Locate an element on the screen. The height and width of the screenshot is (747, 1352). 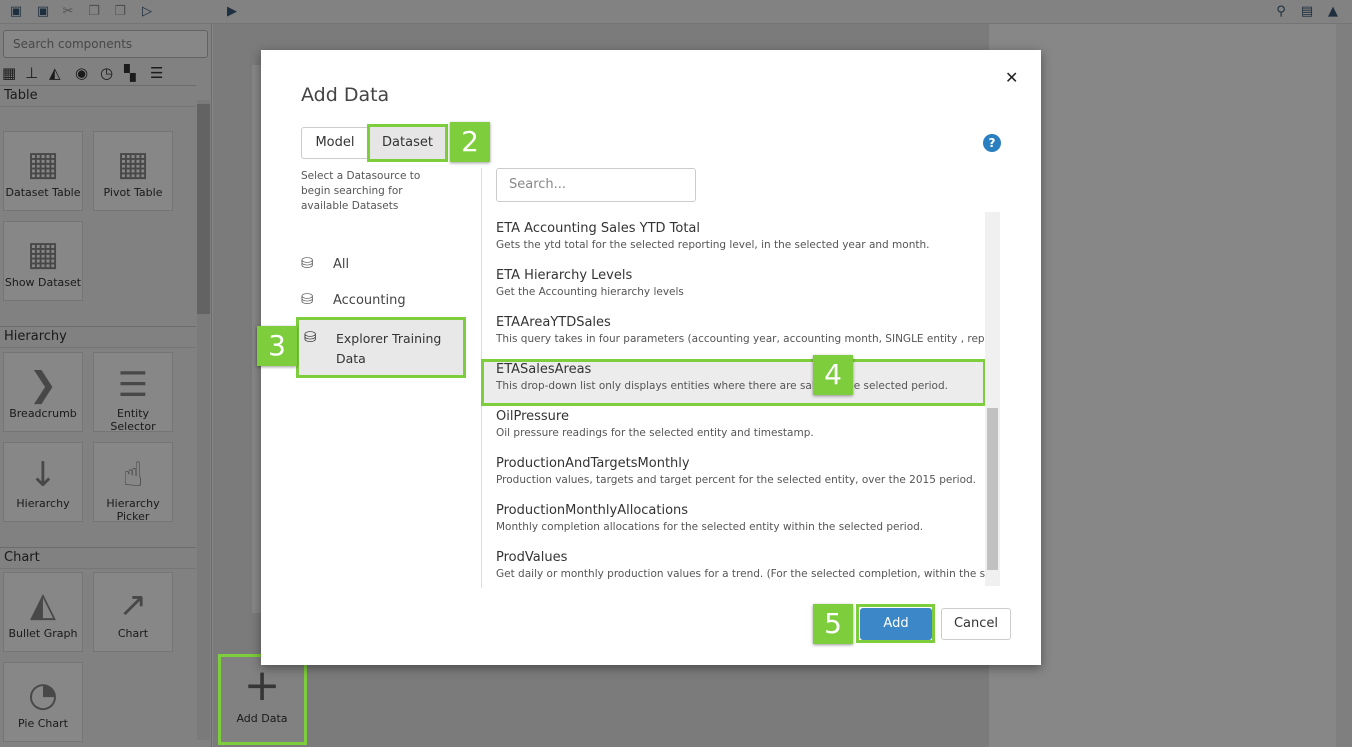
dataset-name: OilPressure is located at coordinates (532, 416).